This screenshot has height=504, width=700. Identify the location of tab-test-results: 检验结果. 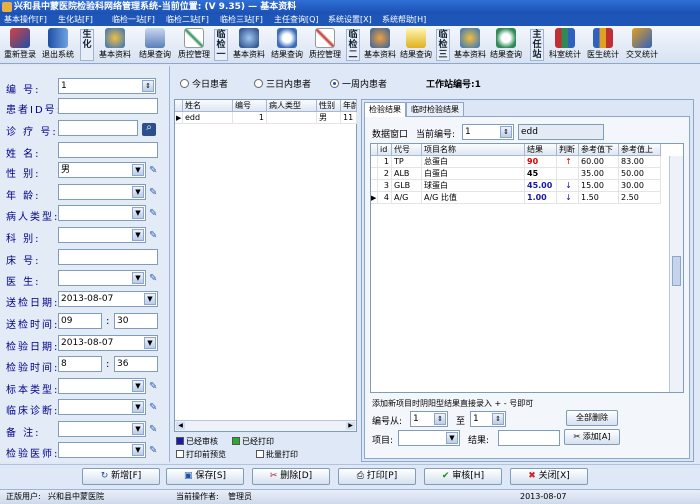
(385, 109).